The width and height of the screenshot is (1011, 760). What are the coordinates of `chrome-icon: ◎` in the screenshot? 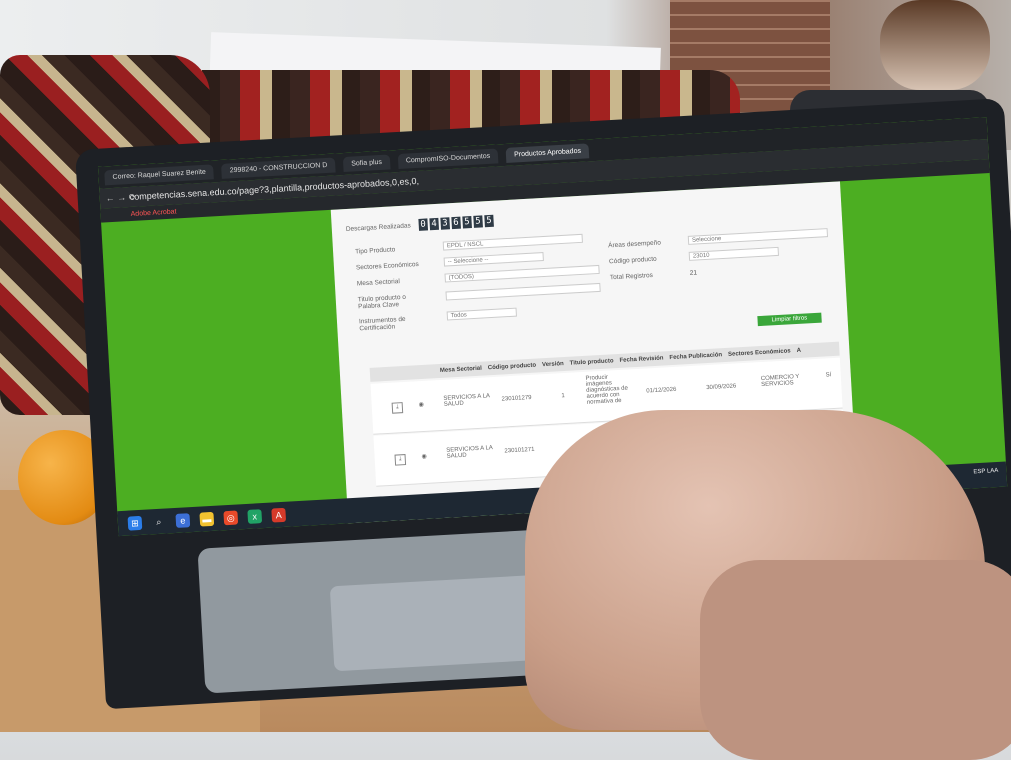 It's located at (231, 517).